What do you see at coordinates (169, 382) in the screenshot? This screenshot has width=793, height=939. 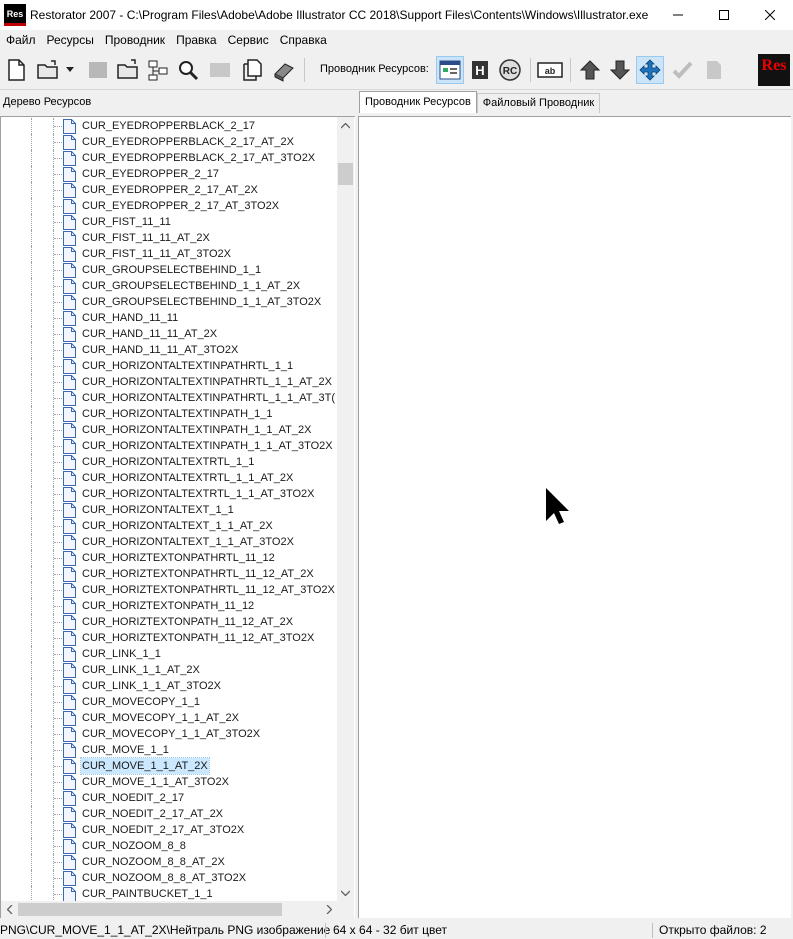 I see `tree-item: CUR_HORIZONTALTEXTINPATHRTL_1_1_AT_2X` at bounding box center [169, 382].